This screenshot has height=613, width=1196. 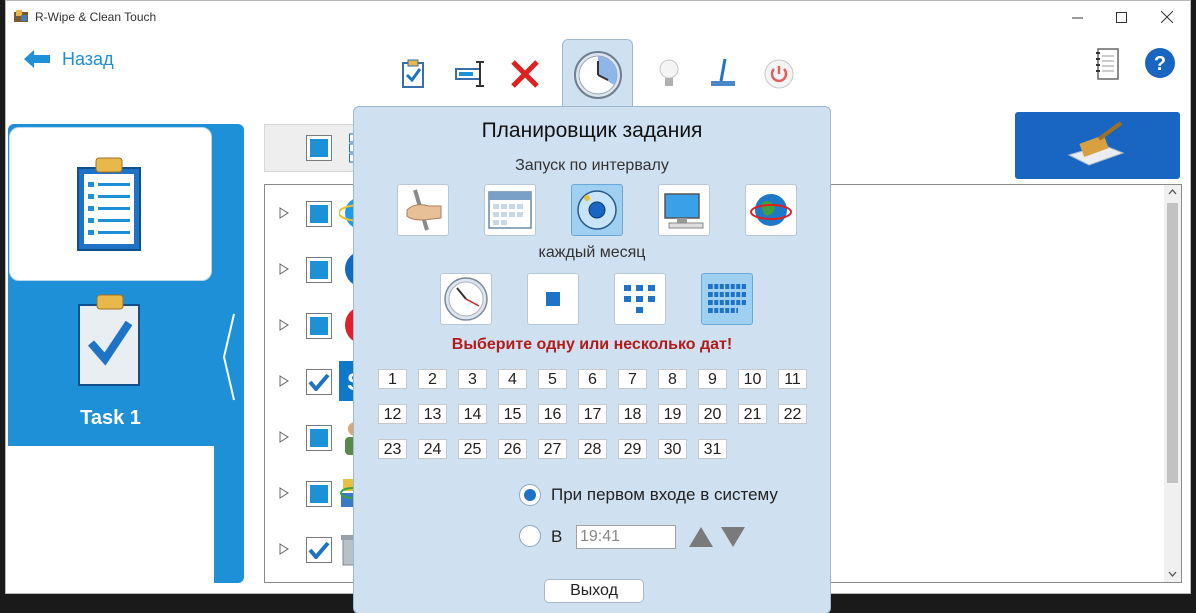 I want to click on first-login-label: При первом входе в систему, so click(x=664, y=494).